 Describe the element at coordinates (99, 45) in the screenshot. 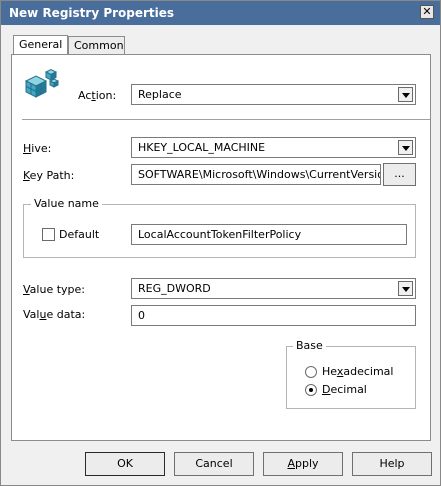

I see `tab-common-label: Common` at that location.